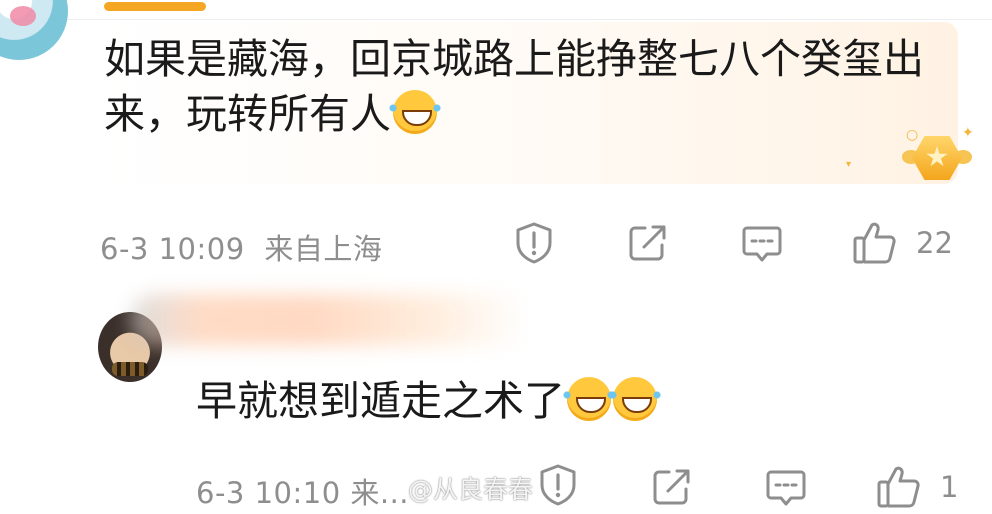  Describe the element at coordinates (323, 249) in the screenshot. I see `comment-location: 来自上海` at that location.